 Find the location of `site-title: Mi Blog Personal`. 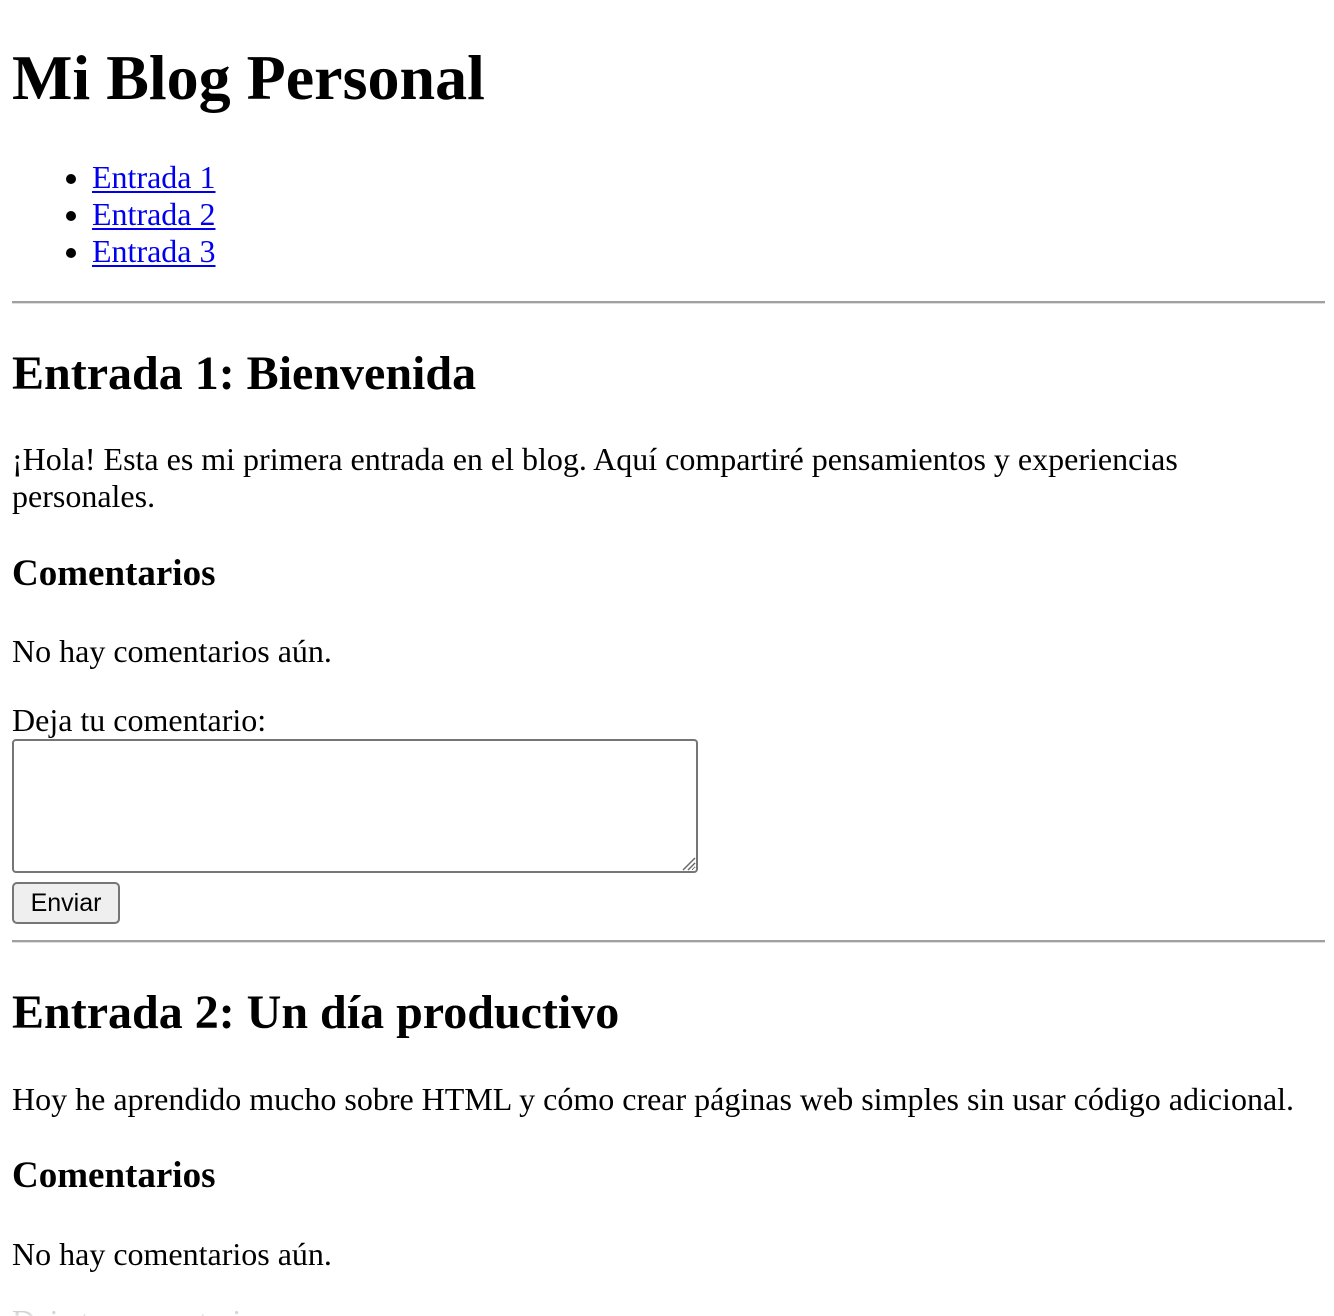

site-title: Mi Blog Personal is located at coordinates (248, 77).